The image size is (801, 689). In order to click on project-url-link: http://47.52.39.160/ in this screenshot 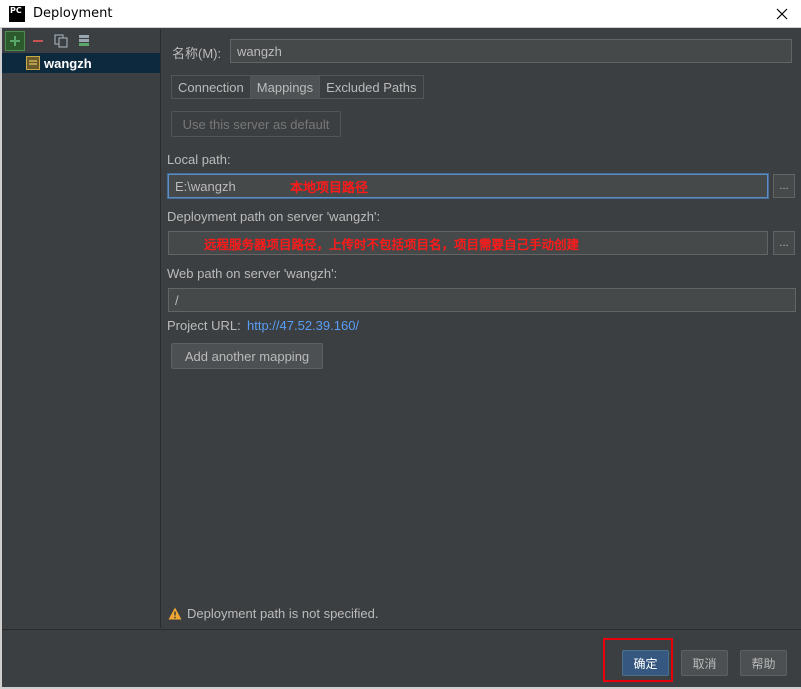, I will do `click(303, 325)`.